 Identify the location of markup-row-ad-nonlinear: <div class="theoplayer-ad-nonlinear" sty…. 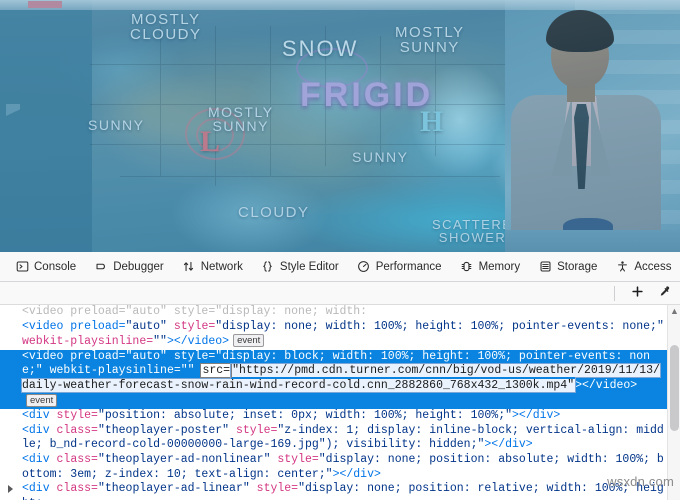
(340, 467).